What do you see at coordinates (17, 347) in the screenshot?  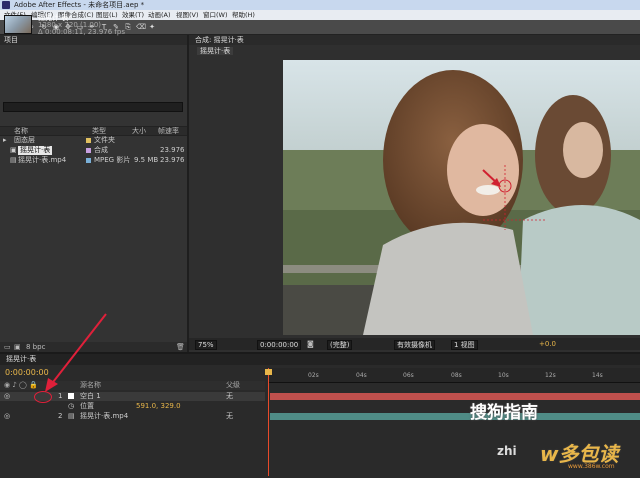 I see `new-comp-icon: ▣` at bounding box center [17, 347].